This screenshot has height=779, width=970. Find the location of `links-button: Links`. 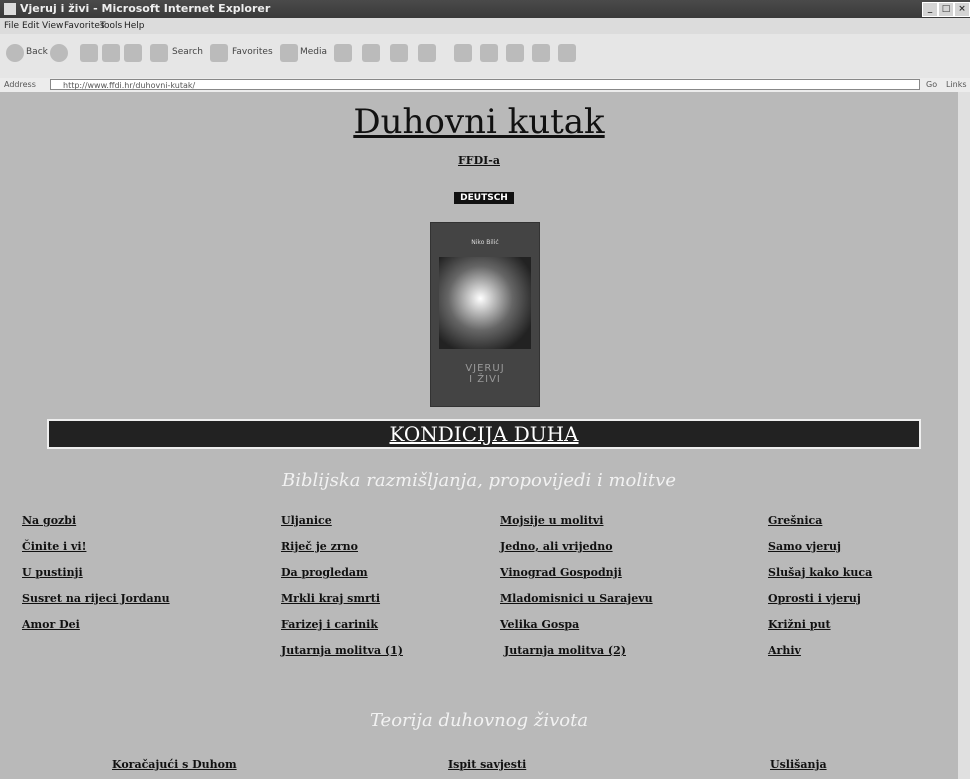

links-button: Links is located at coordinates (956, 84).